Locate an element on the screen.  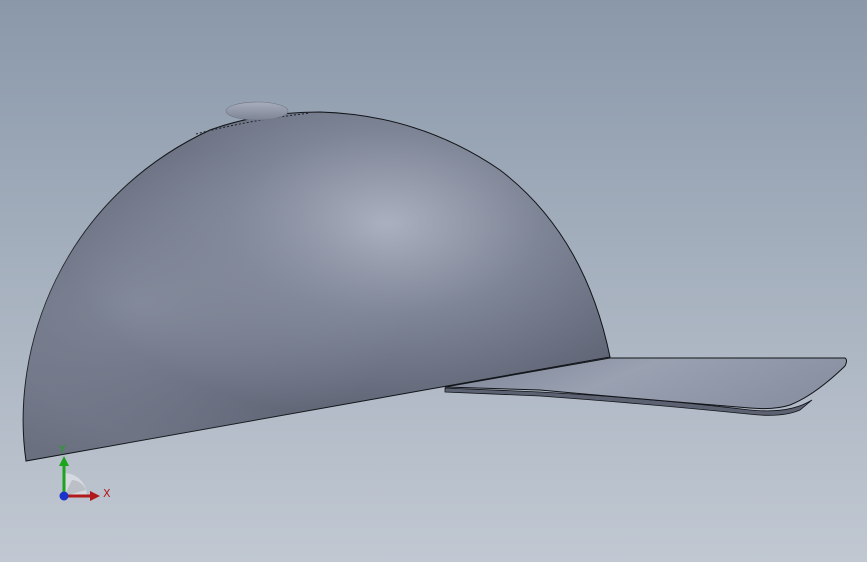
y-axis-label: Y is located at coordinates (62, 449).